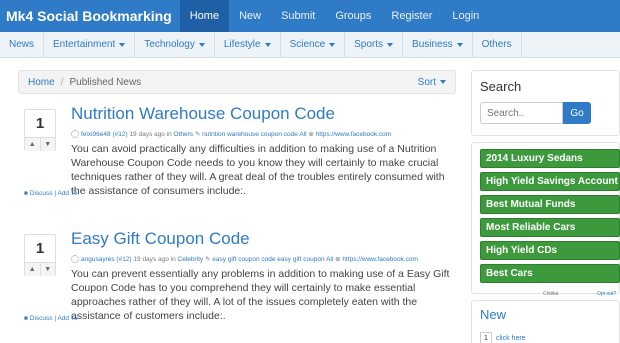 This screenshot has height=343, width=620. What do you see at coordinates (191, 259) in the screenshot?
I see `story-category: Celebrity` at bounding box center [191, 259].